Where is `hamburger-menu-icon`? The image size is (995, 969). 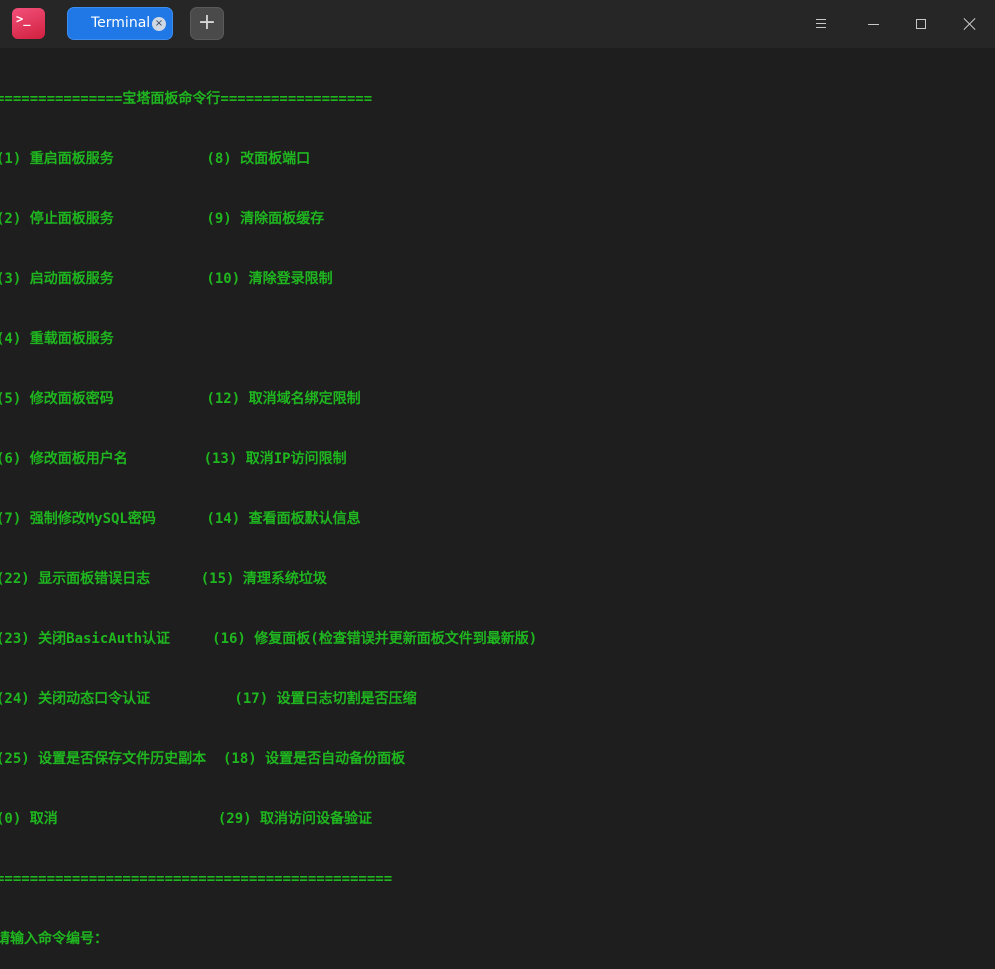
hamburger-menu-icon is located at coordinates (821, 23).